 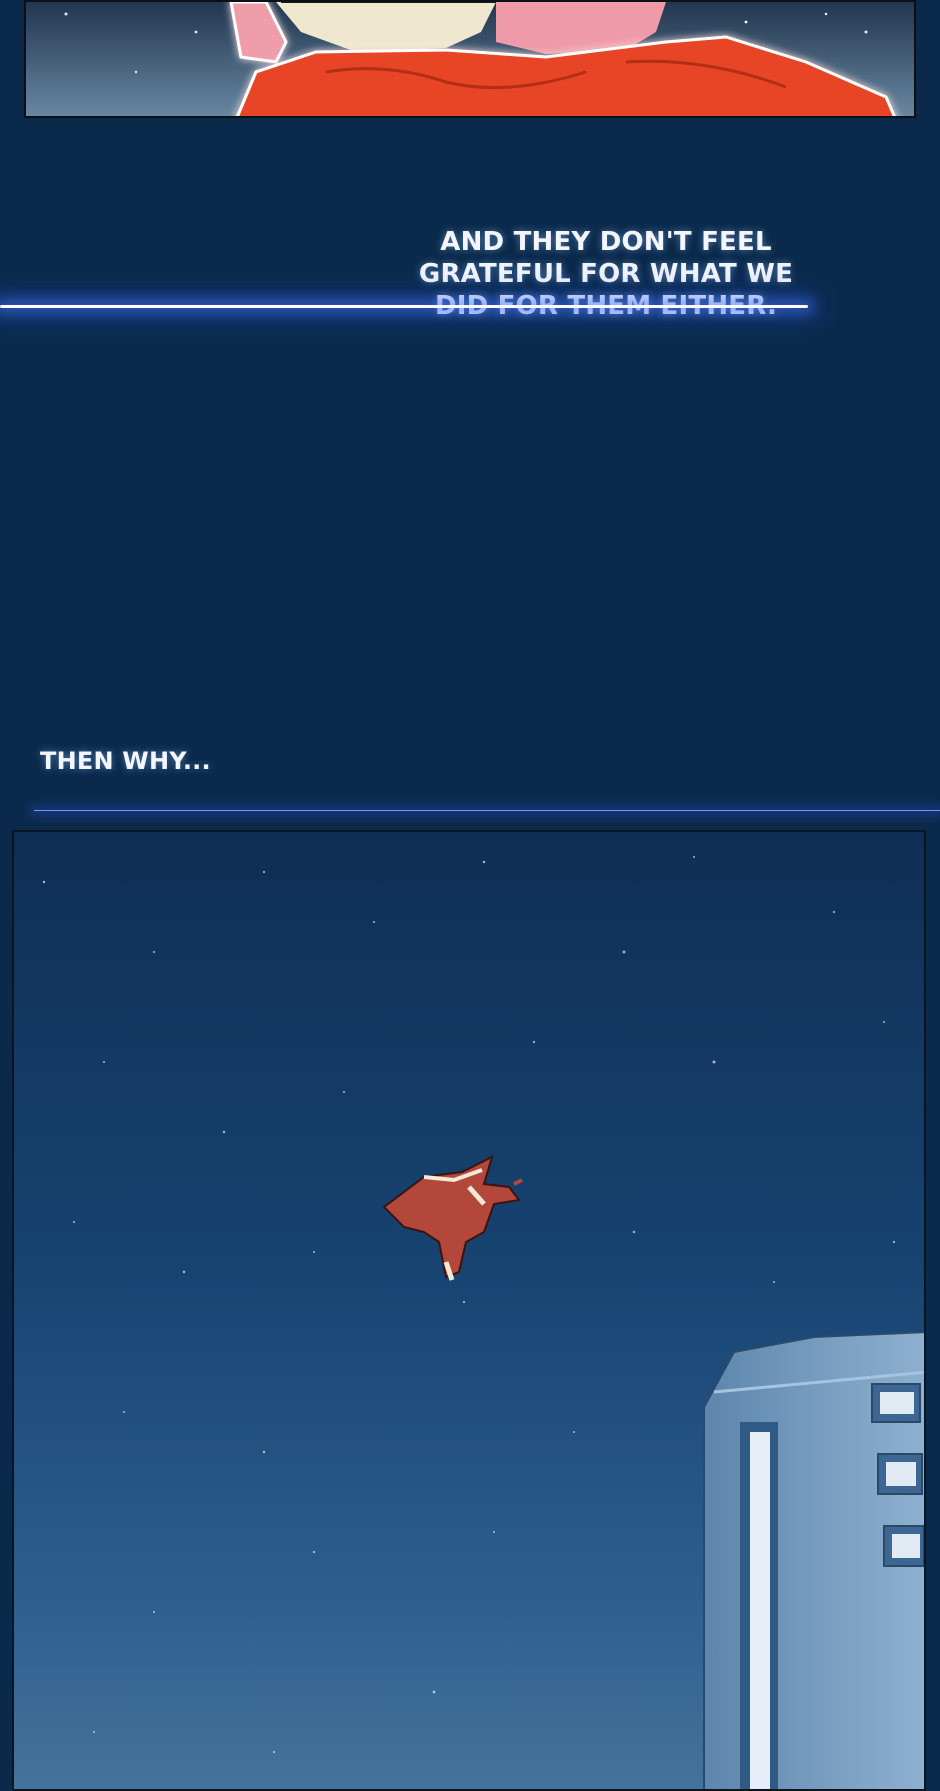 I want to click on character-closeup-panel, so click(x=470, y=59).